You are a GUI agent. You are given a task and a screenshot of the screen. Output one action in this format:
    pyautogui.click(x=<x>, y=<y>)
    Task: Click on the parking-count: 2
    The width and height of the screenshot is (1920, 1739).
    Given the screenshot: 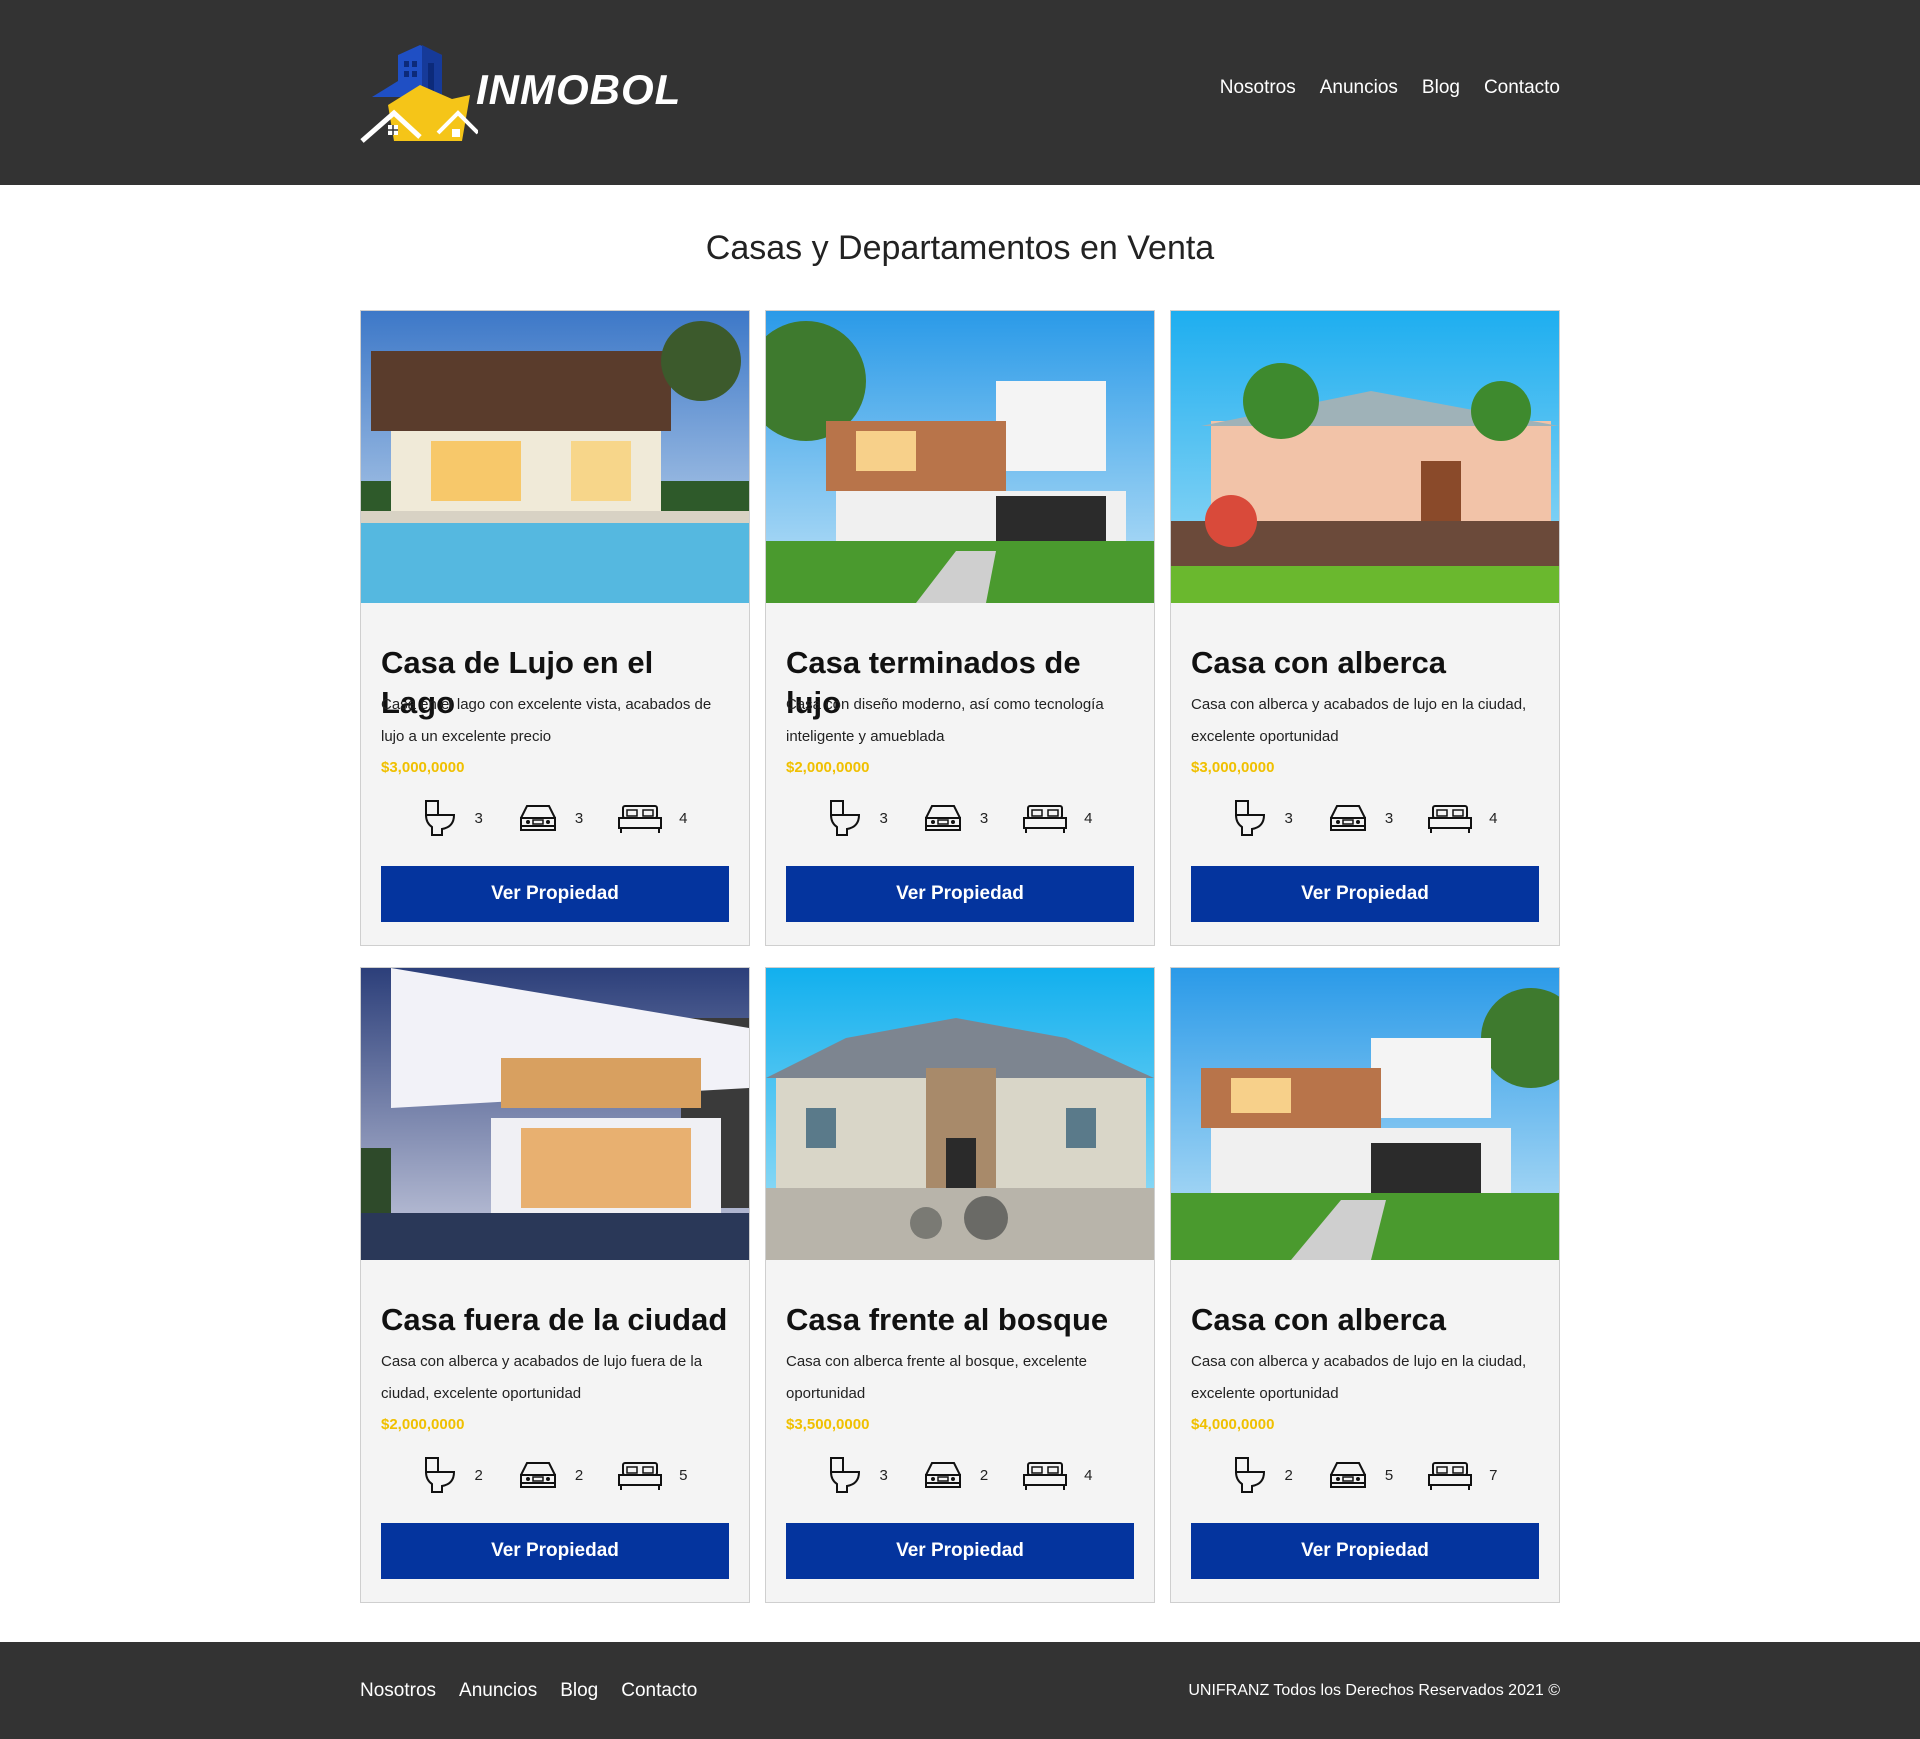 What is the action you would take?
    pyautogui.click(x=984, y=1475)
    